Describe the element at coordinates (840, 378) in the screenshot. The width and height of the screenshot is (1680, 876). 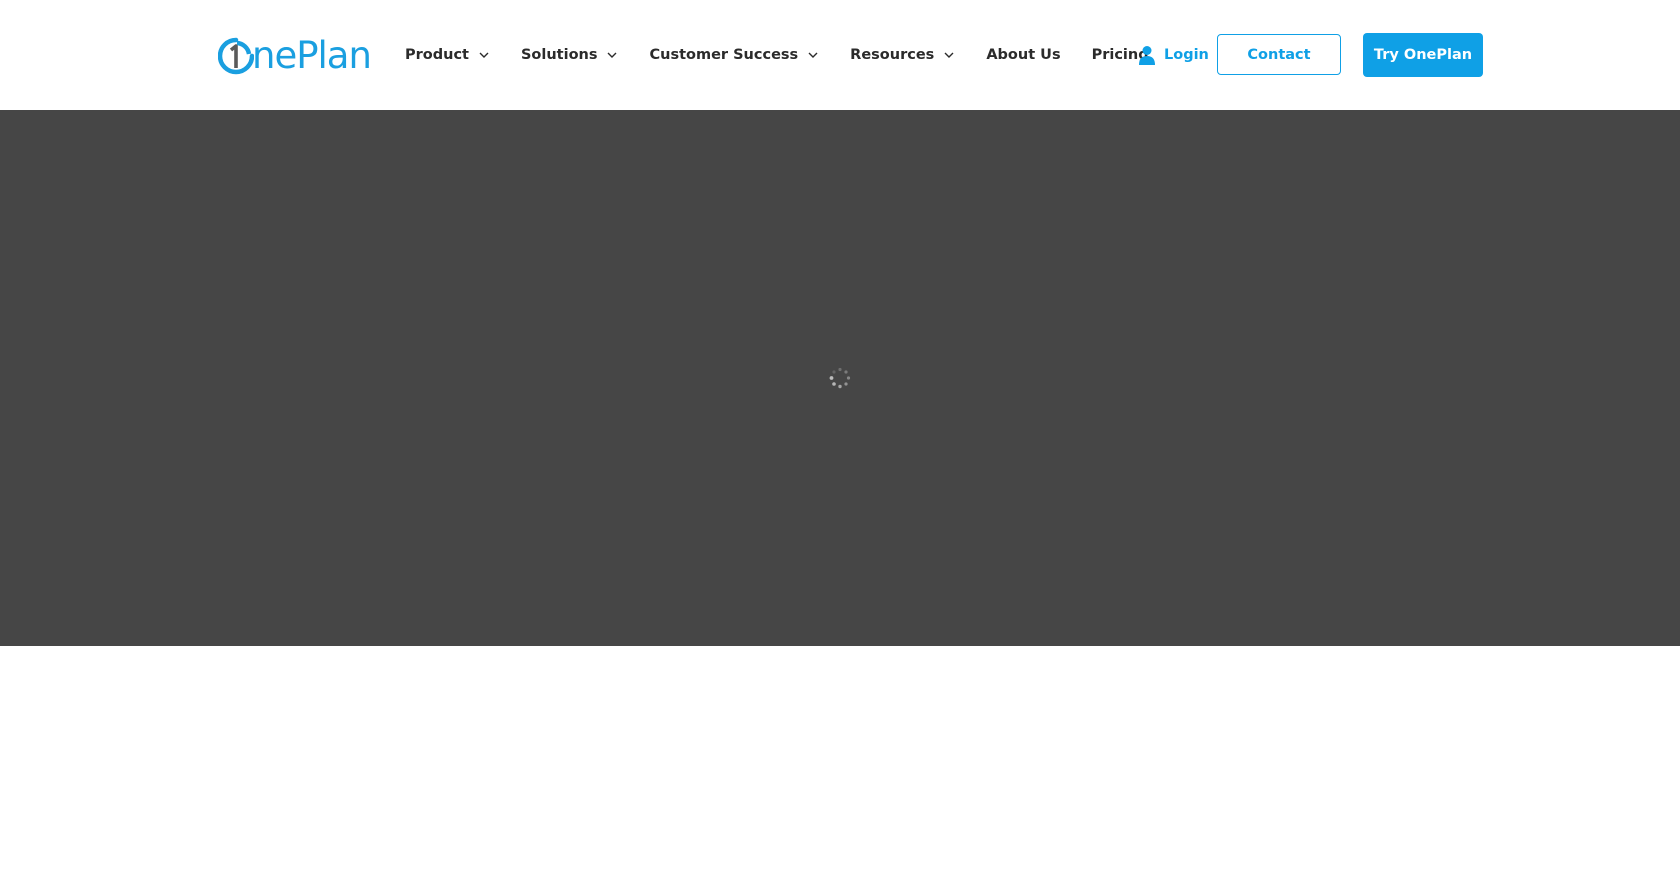
I see `spinner-icon` at that location.